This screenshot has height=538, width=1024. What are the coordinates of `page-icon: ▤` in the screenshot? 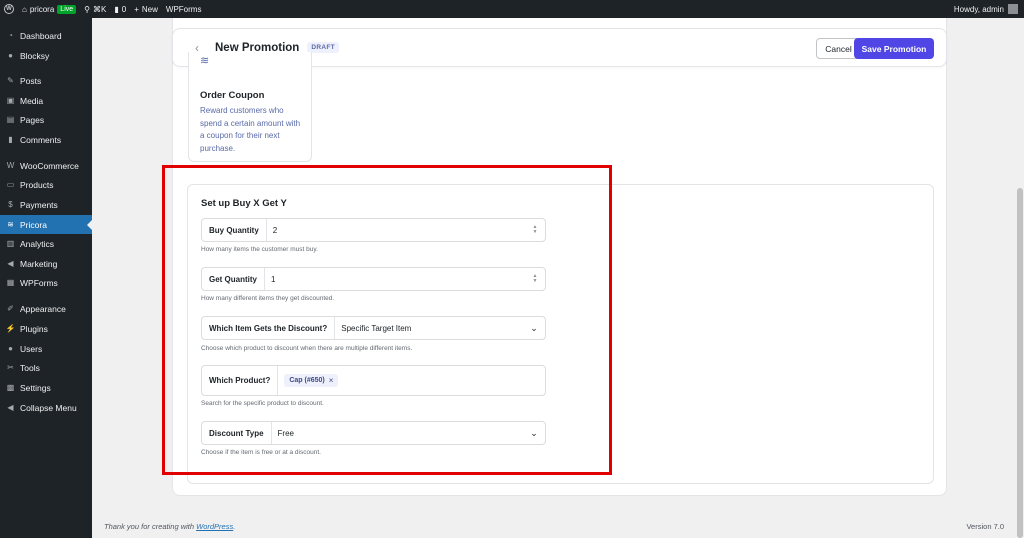 It's located at (10, 119).